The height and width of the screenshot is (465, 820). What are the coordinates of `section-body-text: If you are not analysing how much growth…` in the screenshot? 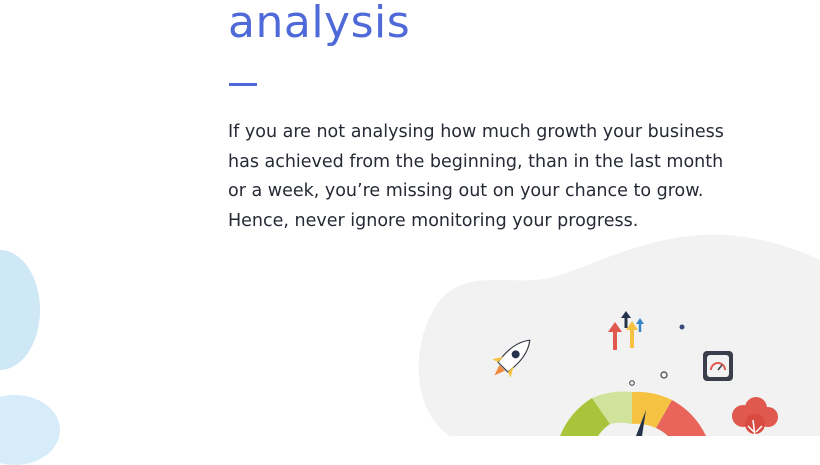 It's located at (476, 176).